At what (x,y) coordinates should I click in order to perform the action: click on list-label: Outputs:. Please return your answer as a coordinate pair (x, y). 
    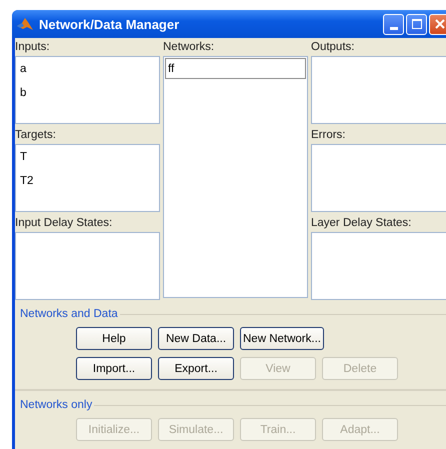
    Looking at the image, I should click on (333, 47).